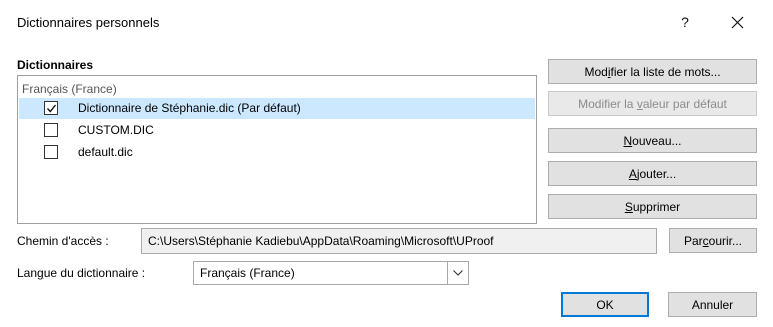 This screenshot has width=773, height=327. I want to click on button-label: Supprimer, so click(652, 206).